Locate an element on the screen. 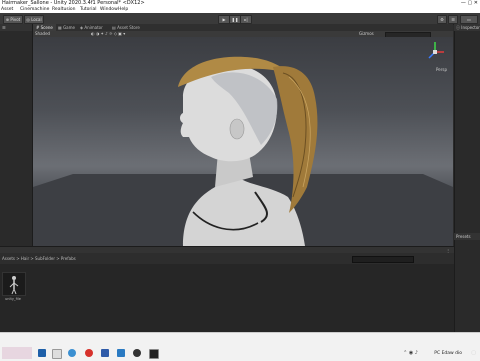  inspector-panel is located at coordinates (467, 178).